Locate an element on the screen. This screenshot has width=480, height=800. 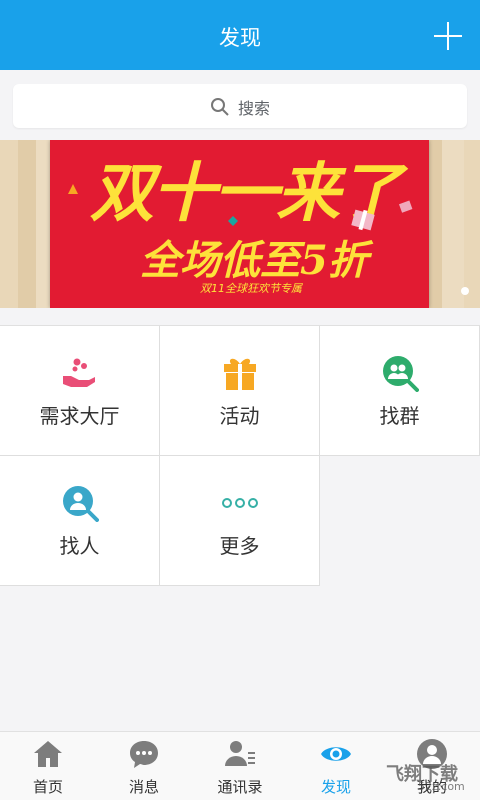
person-search-icon is located at coordinates (81, 504).